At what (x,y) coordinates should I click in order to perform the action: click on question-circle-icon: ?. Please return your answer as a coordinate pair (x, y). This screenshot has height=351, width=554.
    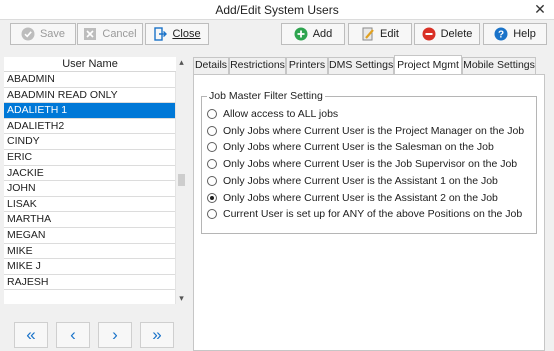
    Looking at the image, I should click on (501, 34).